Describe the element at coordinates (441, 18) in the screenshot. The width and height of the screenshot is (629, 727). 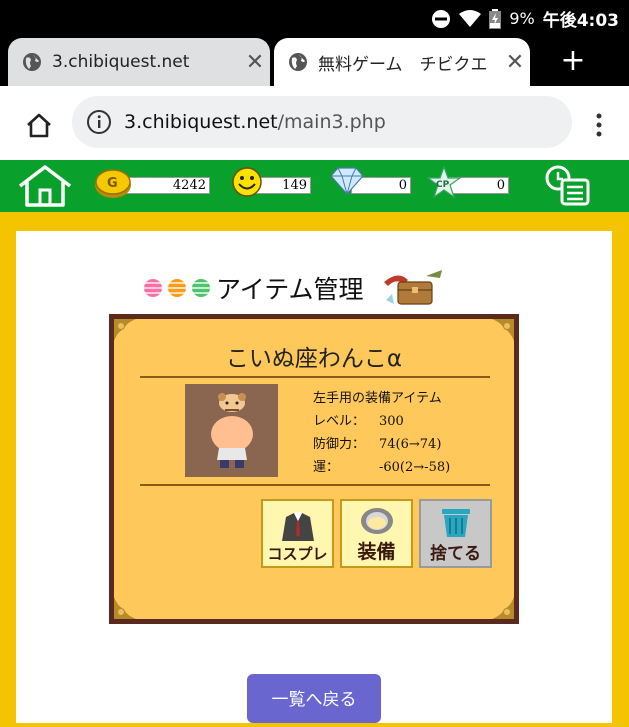
I see `do-not-disturb-icon` at that location.